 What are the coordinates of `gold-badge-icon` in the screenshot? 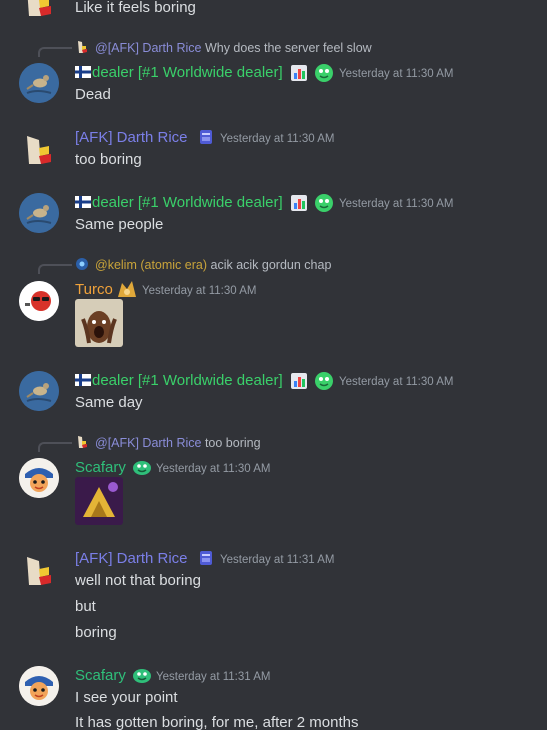 It's located at (127, 289).